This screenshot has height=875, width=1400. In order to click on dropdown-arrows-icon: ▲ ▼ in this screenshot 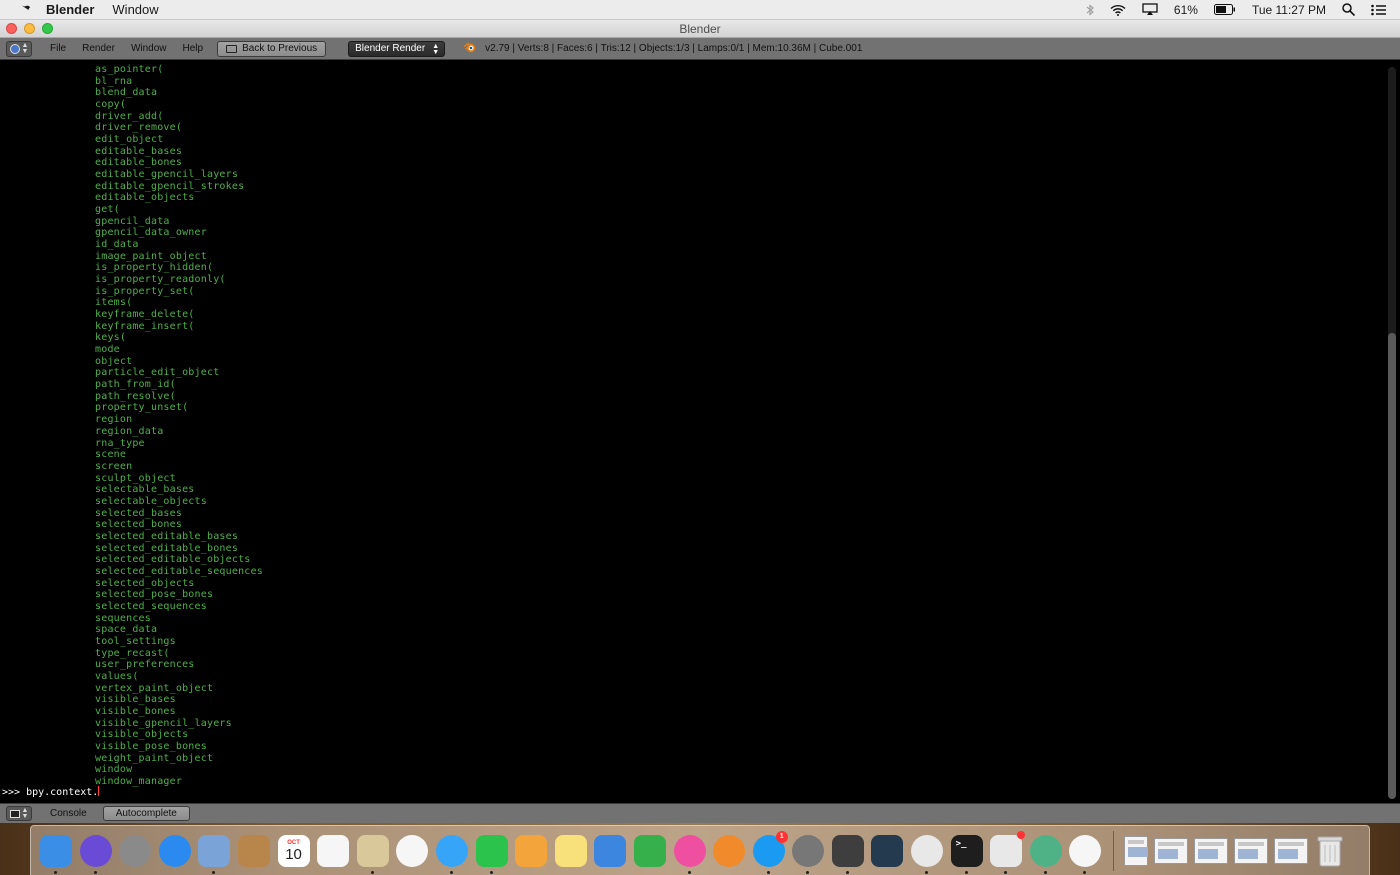, I will do `click(436, 49)`.